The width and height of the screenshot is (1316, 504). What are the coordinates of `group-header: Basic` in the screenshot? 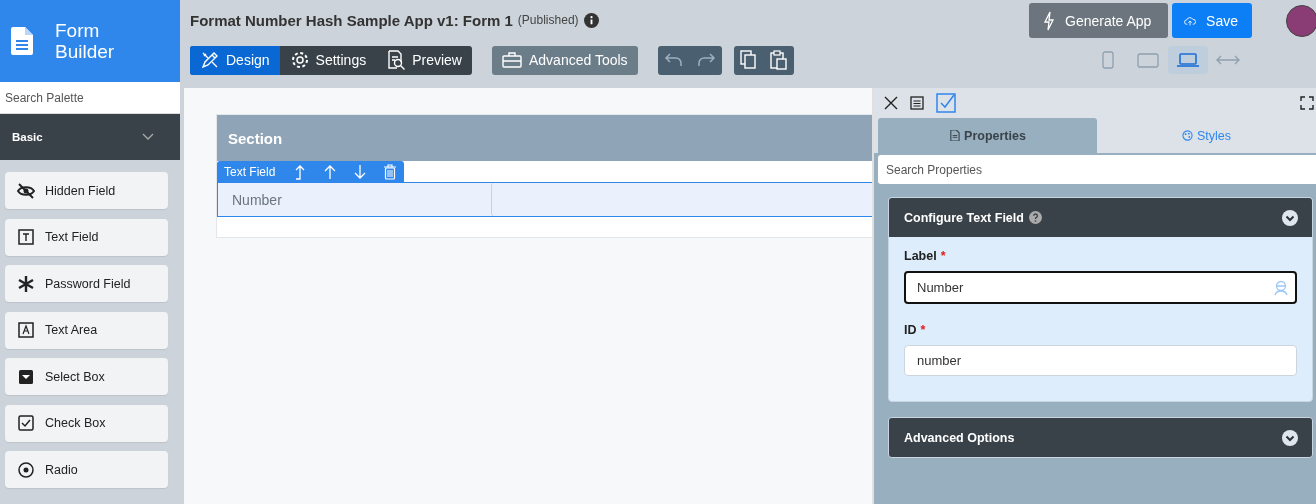 It's located at (90, 137).